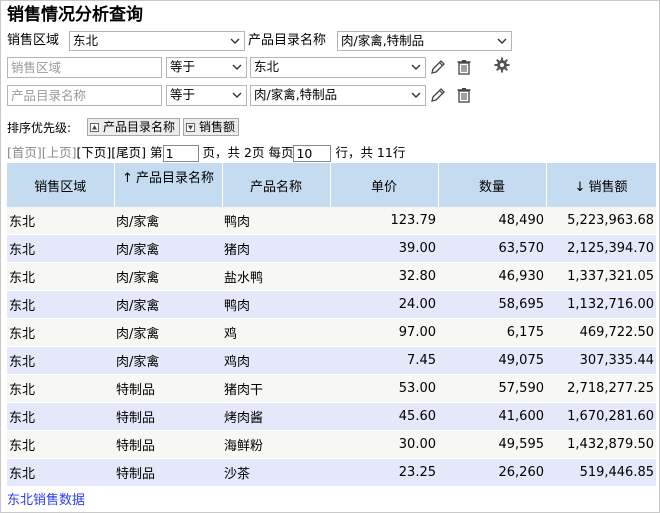 This screenshot has height=513, width=660. I want to click on cell-sales: 1,670,281.60, so click(601, 416).